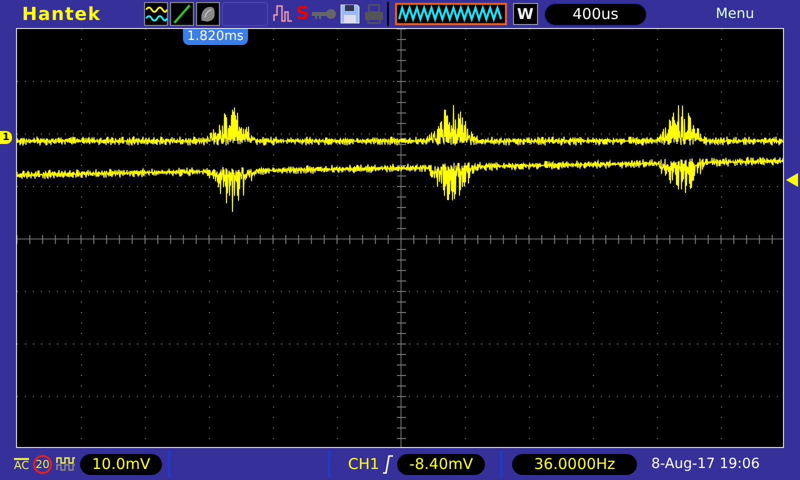 The width and height of the screenshot is (800, 480). Describe the element at coordinates (156, 14) in the screenshot. I see `dual-wave-icon` at that location.